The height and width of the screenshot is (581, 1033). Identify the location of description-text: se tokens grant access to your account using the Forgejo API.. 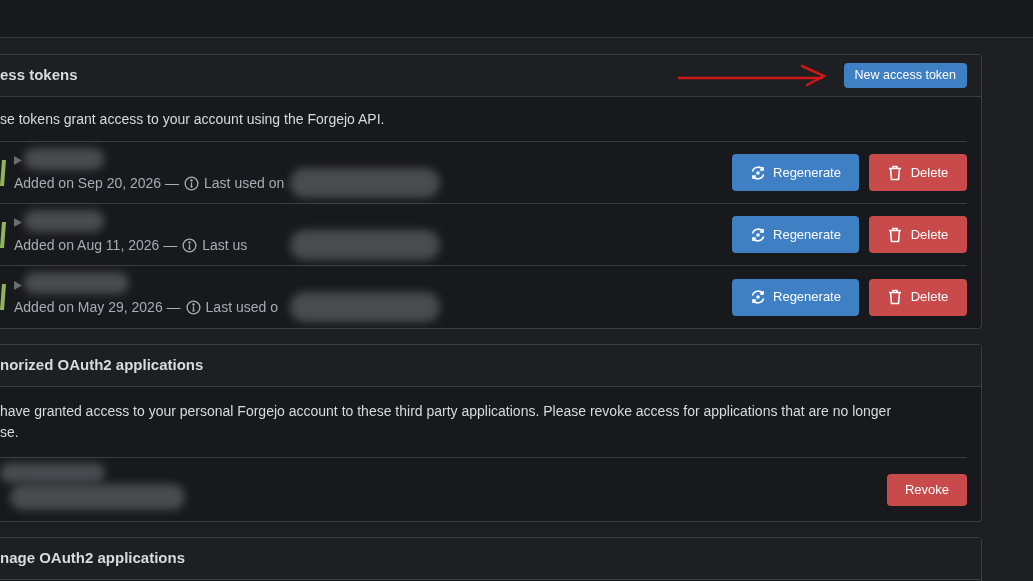
(192, 119).